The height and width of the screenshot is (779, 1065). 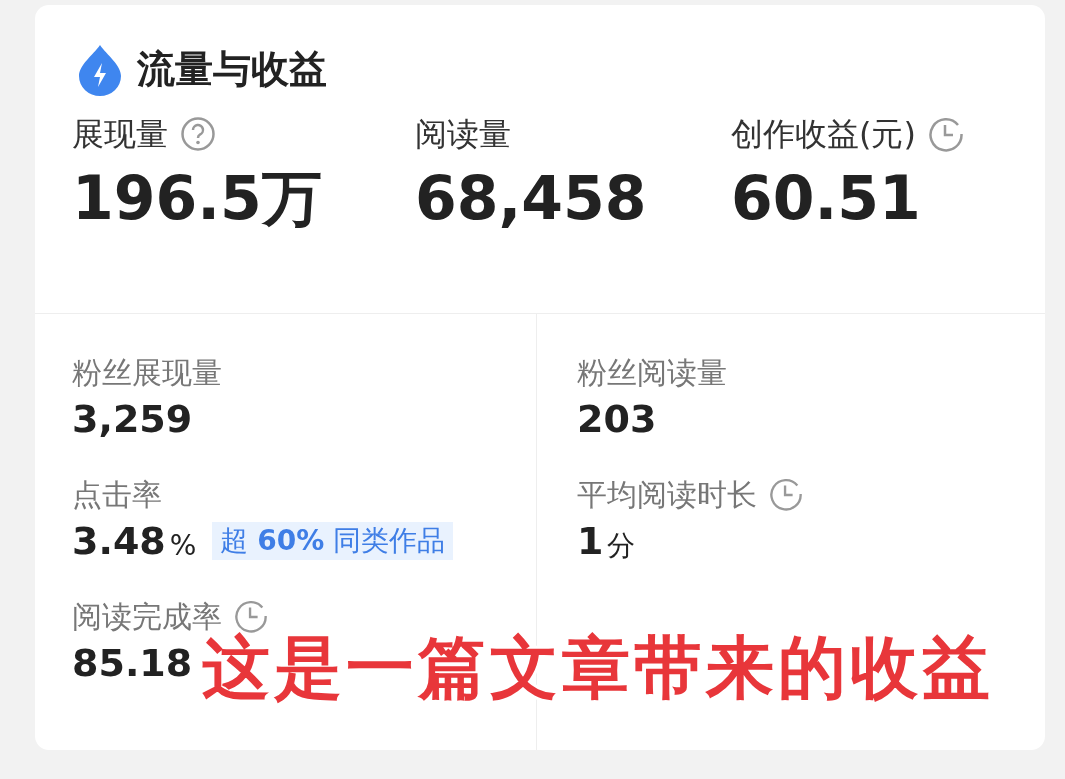 I want to click on help-icon, so click(x=198, y=134).